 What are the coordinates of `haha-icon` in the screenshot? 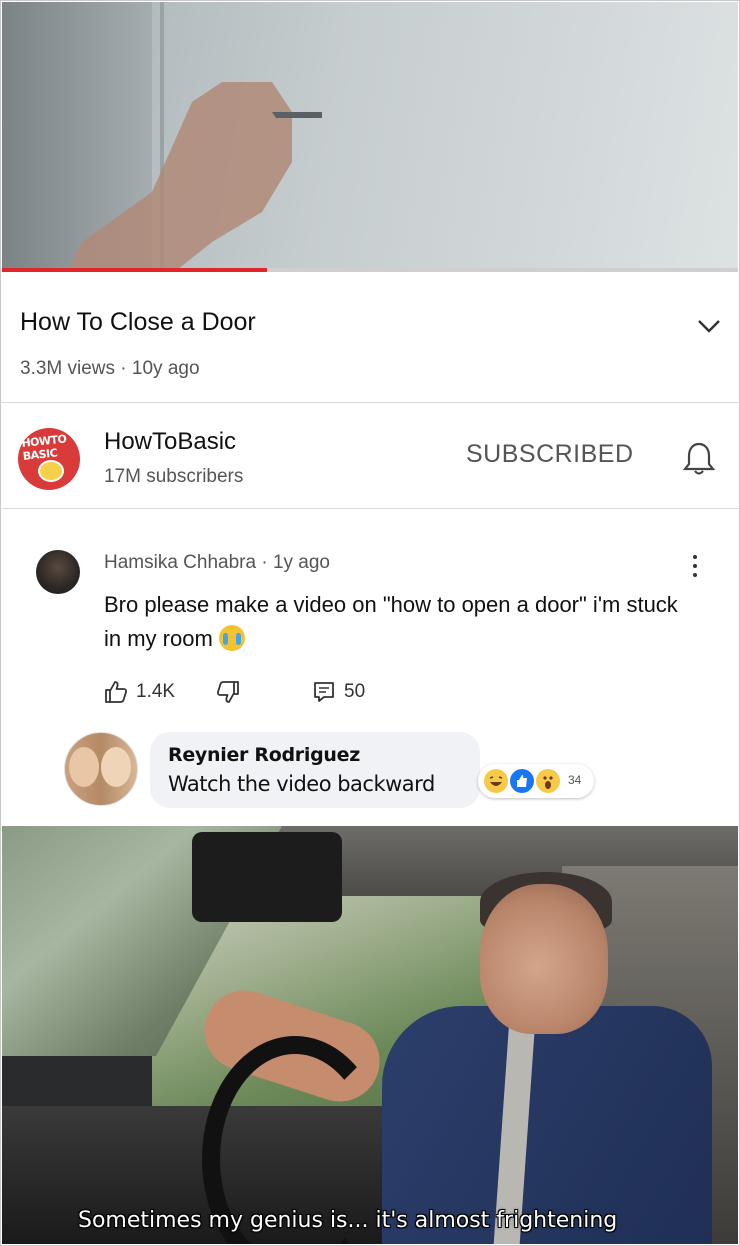 It's located at (496, 781).